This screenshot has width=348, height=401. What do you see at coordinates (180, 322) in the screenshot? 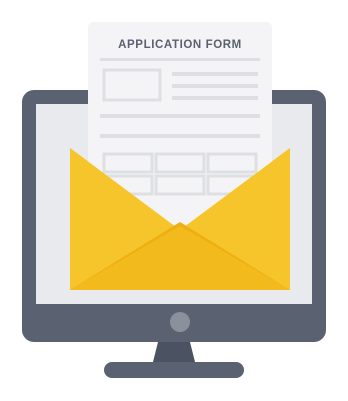
I see `power-button-icon` at bounding box center [180, 322].